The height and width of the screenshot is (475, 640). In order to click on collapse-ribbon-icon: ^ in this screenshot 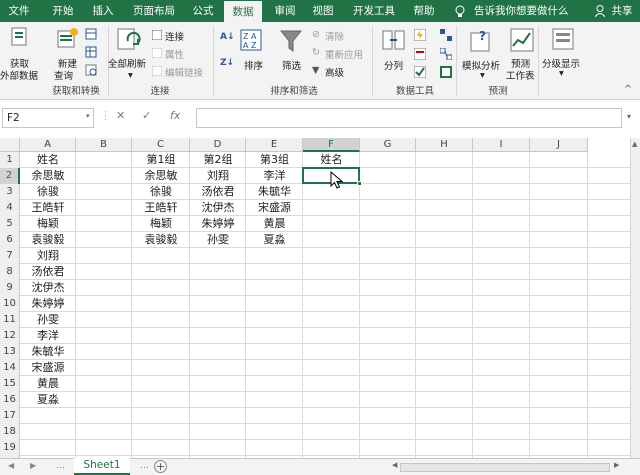, I will do `click(628, 89)`.